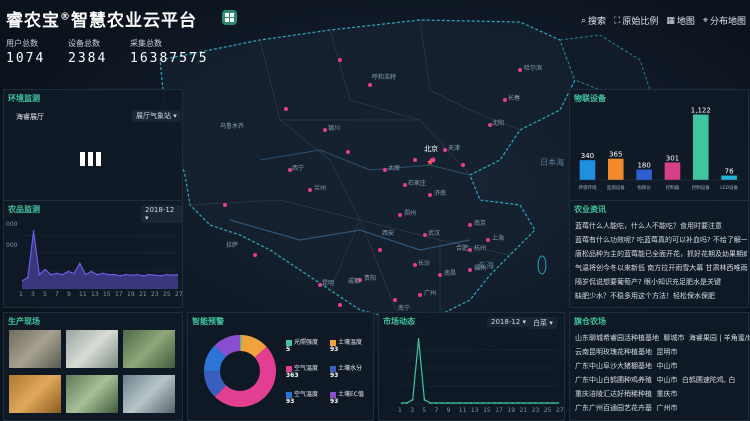  Describe the element at coordinates (661, 240) in the screenshot. I see `news-item: 蓝莓有什么功效呢? 吃蓝莓真的可以补血吗? 不给了解一下` at that location.